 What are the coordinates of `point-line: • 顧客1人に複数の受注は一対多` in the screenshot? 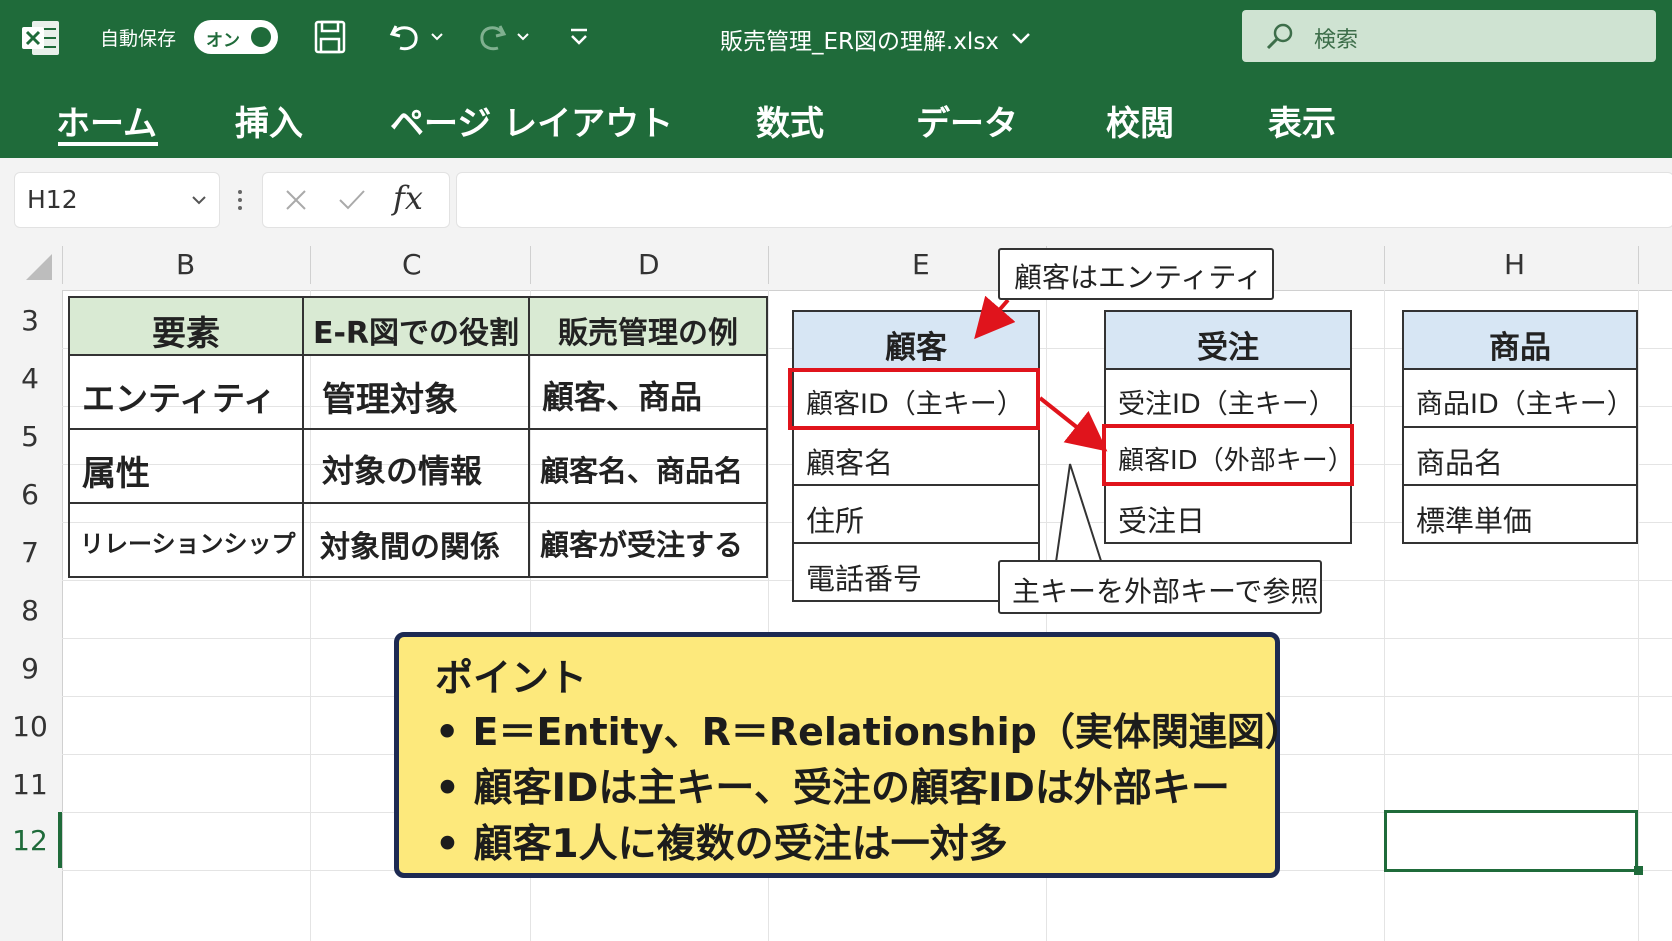 It's located at (721, 844).